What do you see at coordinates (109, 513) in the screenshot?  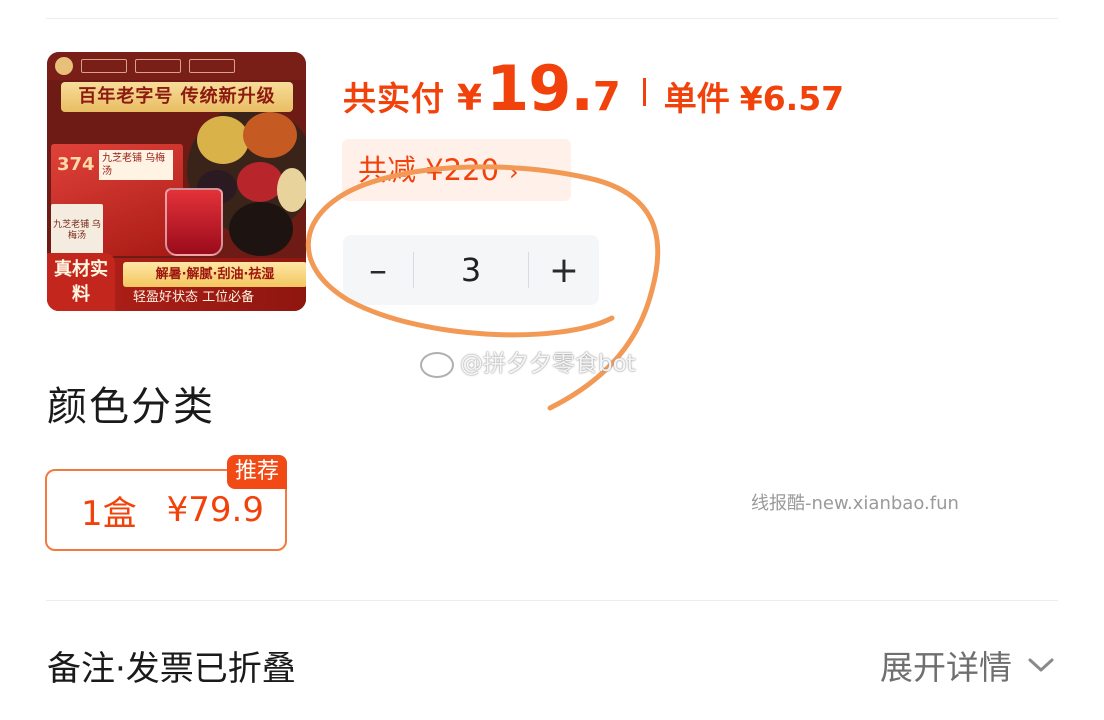 I see `sku-quantity: 1盒` at bounding box center [109, 513].